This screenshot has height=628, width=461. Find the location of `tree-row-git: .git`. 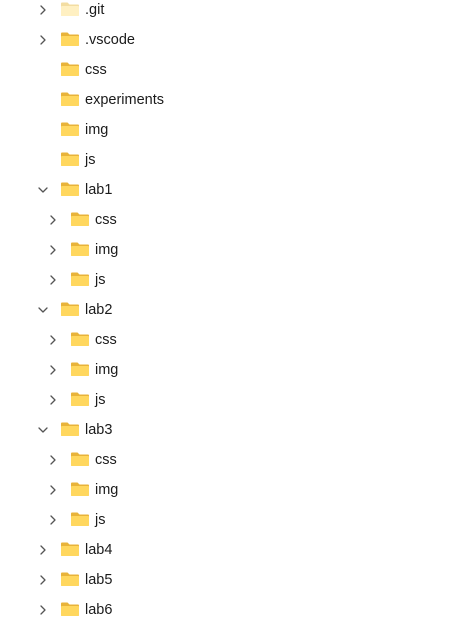

tree-row-git: .git is located at coordinates (230, 12).